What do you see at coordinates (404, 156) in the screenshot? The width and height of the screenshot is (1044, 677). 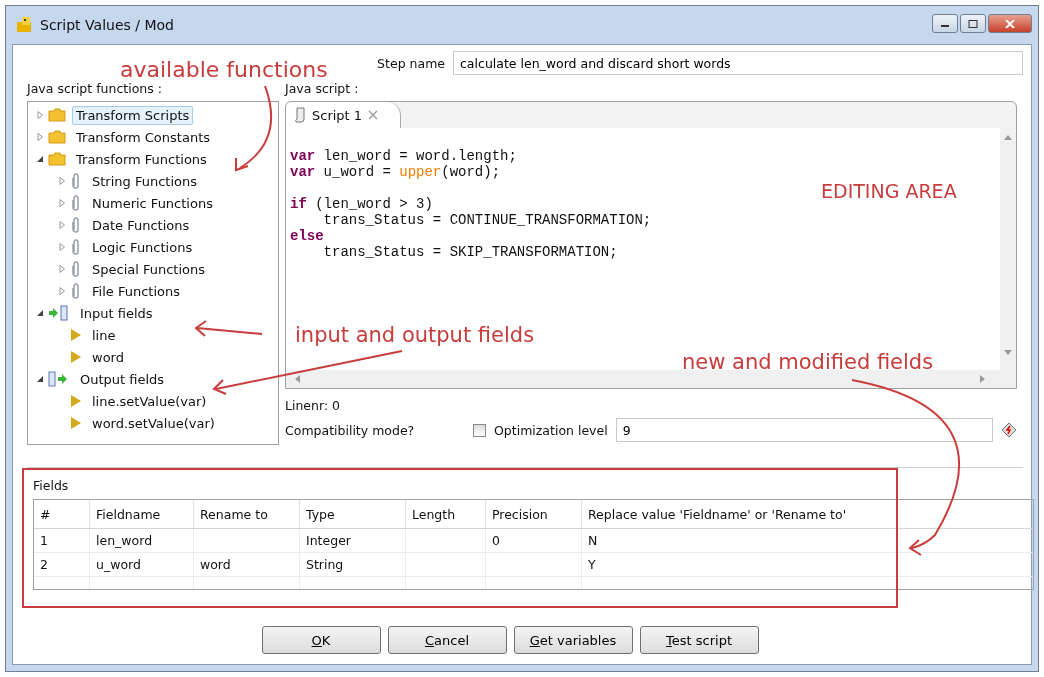 I see `code-line: var len_word = word.length;` at bounding box center [404, 156].